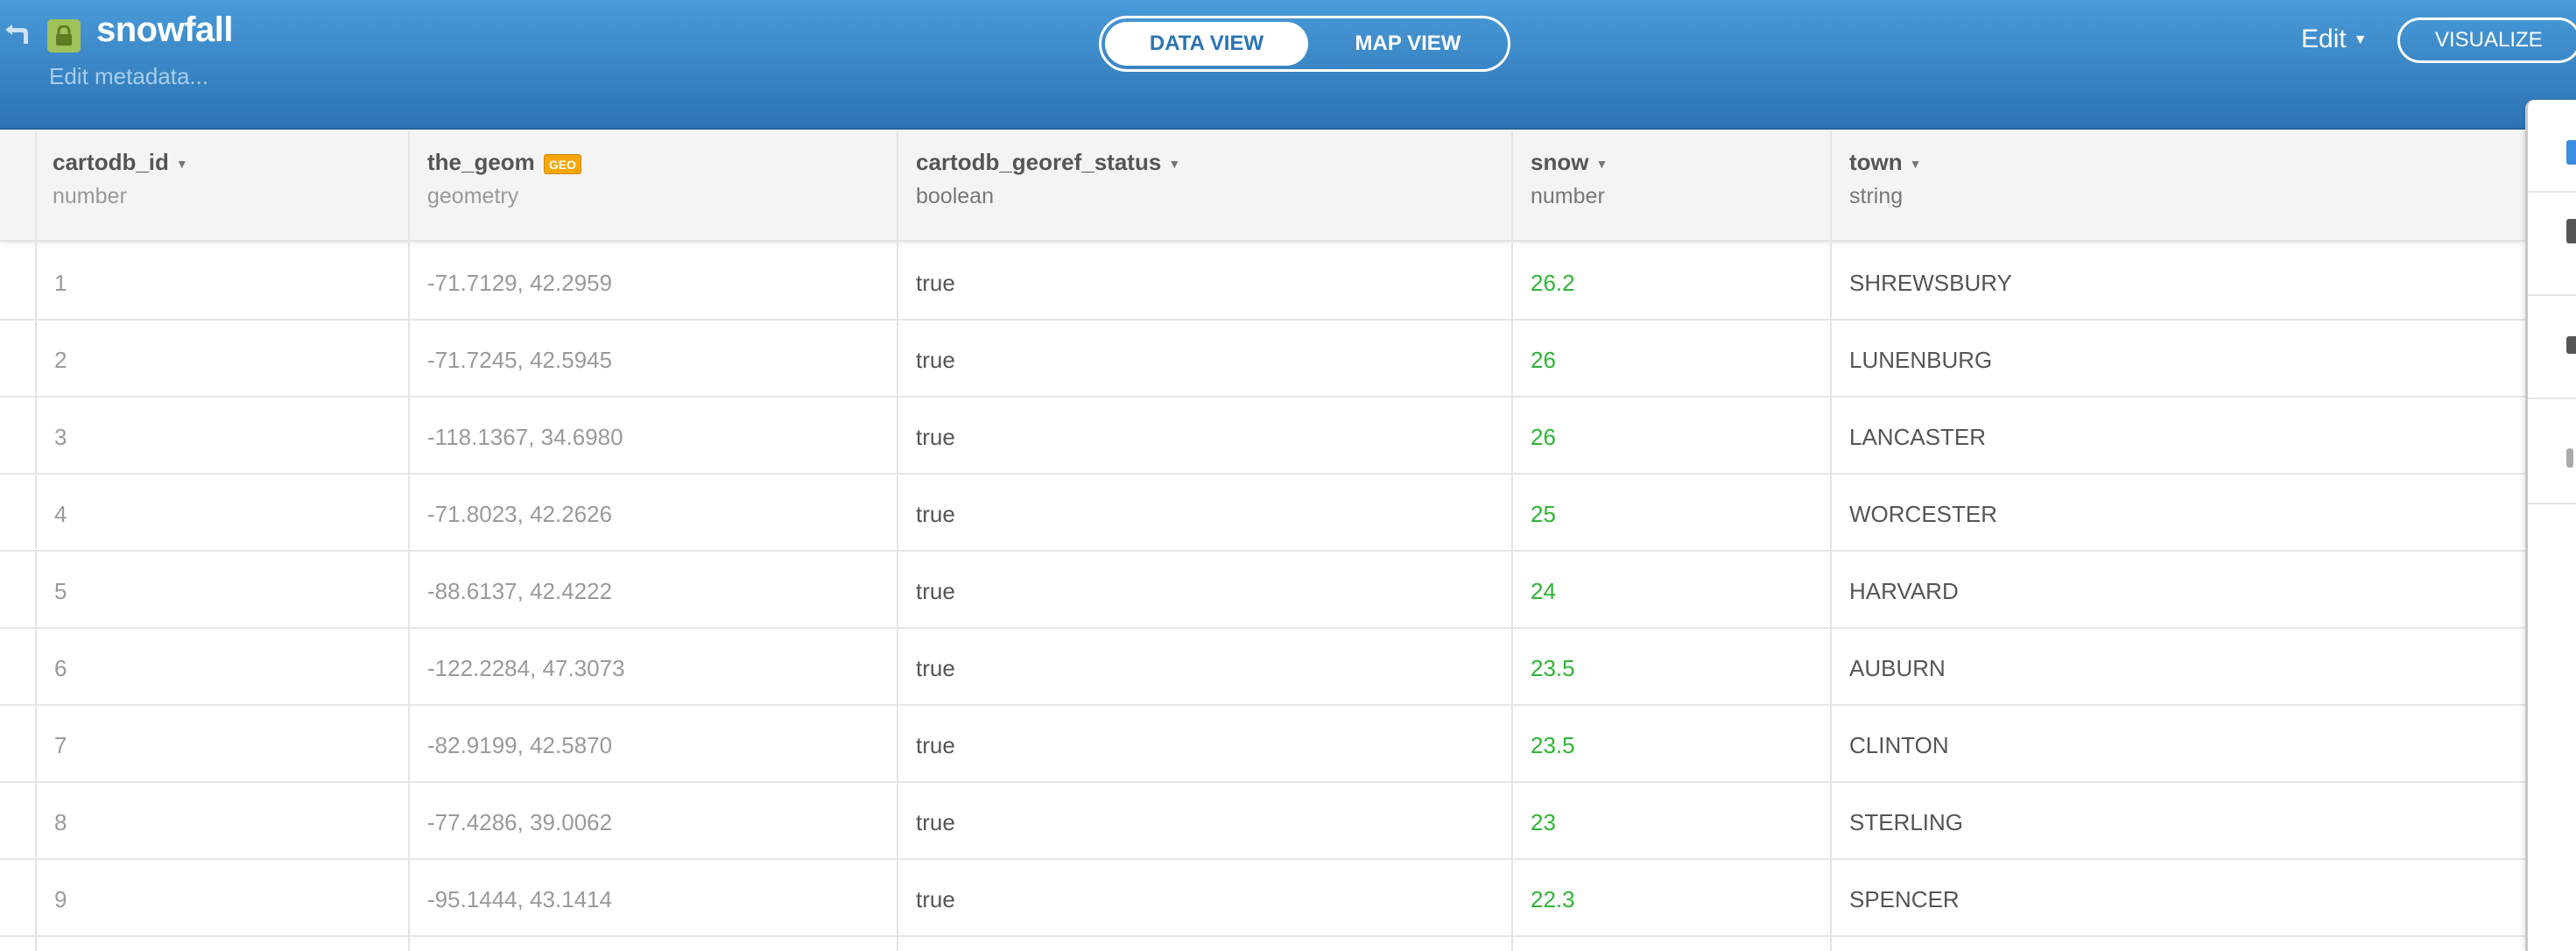  Describe the element at coordinates (64, 36) in the screenshot. I see `lock-icon` at that location.